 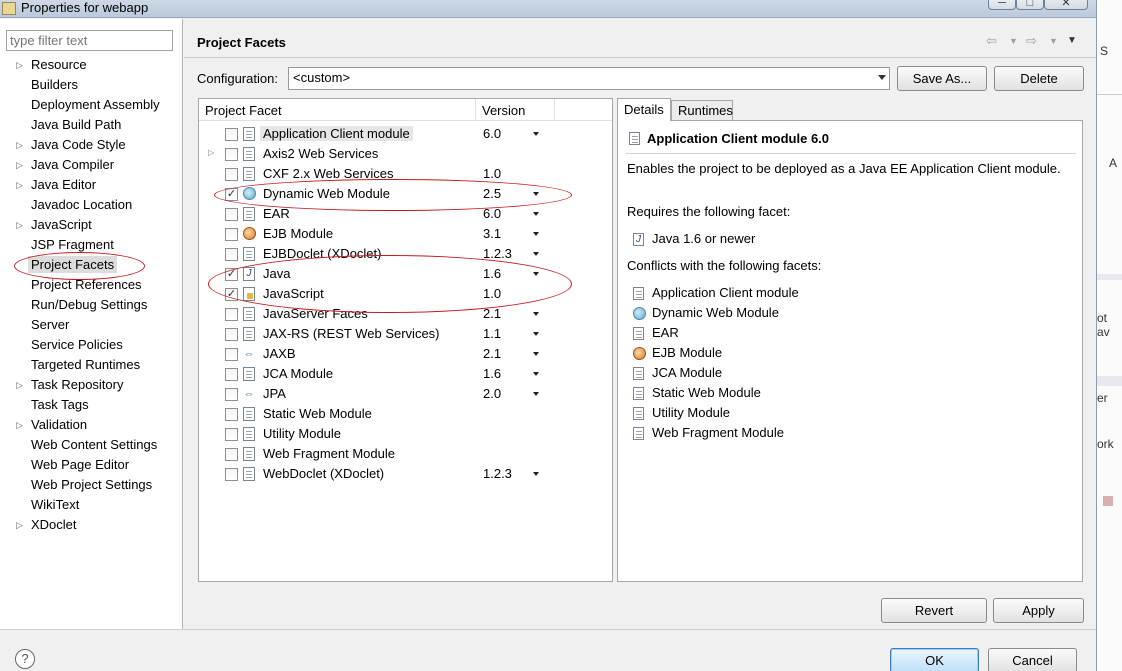 What do you see at coordinates (91, 145) in the screenshot?
I see `nav-item-java-code-style: ▷ Java Code Style` at bounding box center [91, 145].